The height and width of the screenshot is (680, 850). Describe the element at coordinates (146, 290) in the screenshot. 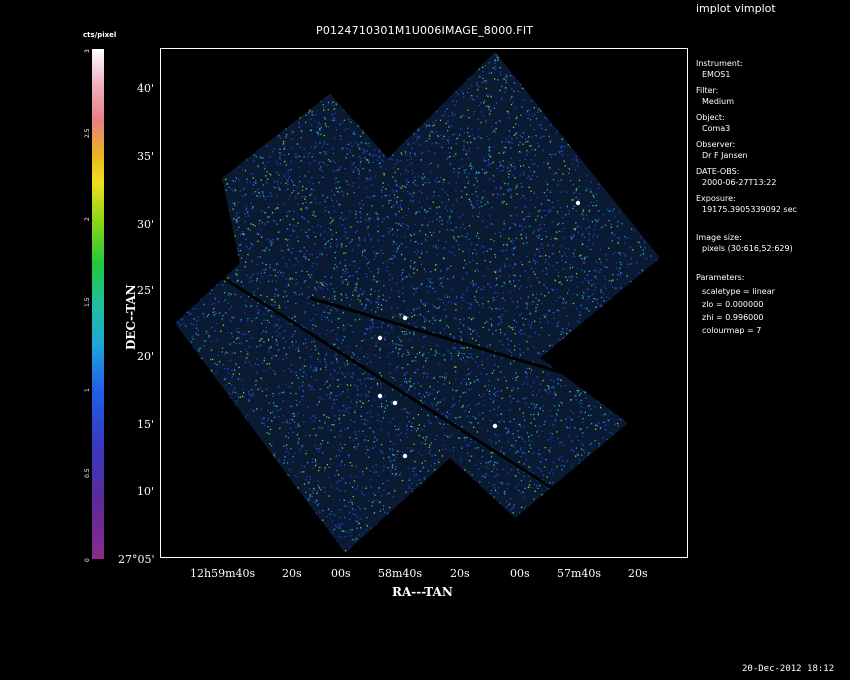

I see `y-tick-label: 25'` at that location.